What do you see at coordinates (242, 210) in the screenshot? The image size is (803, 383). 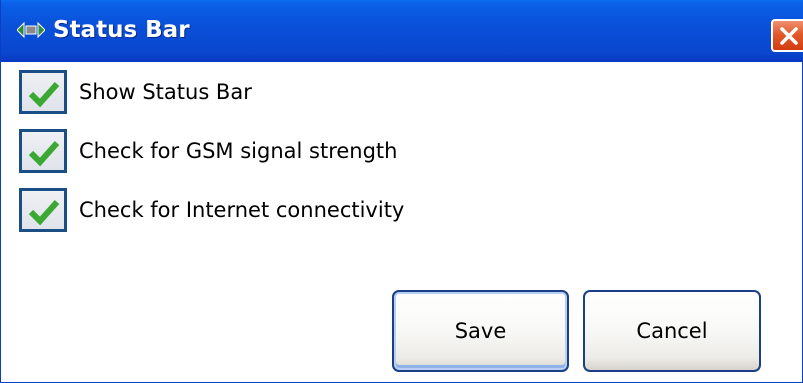 I see `internet-connectivity-label: Check for Internet connectivity` at bounding box center [242, 210].